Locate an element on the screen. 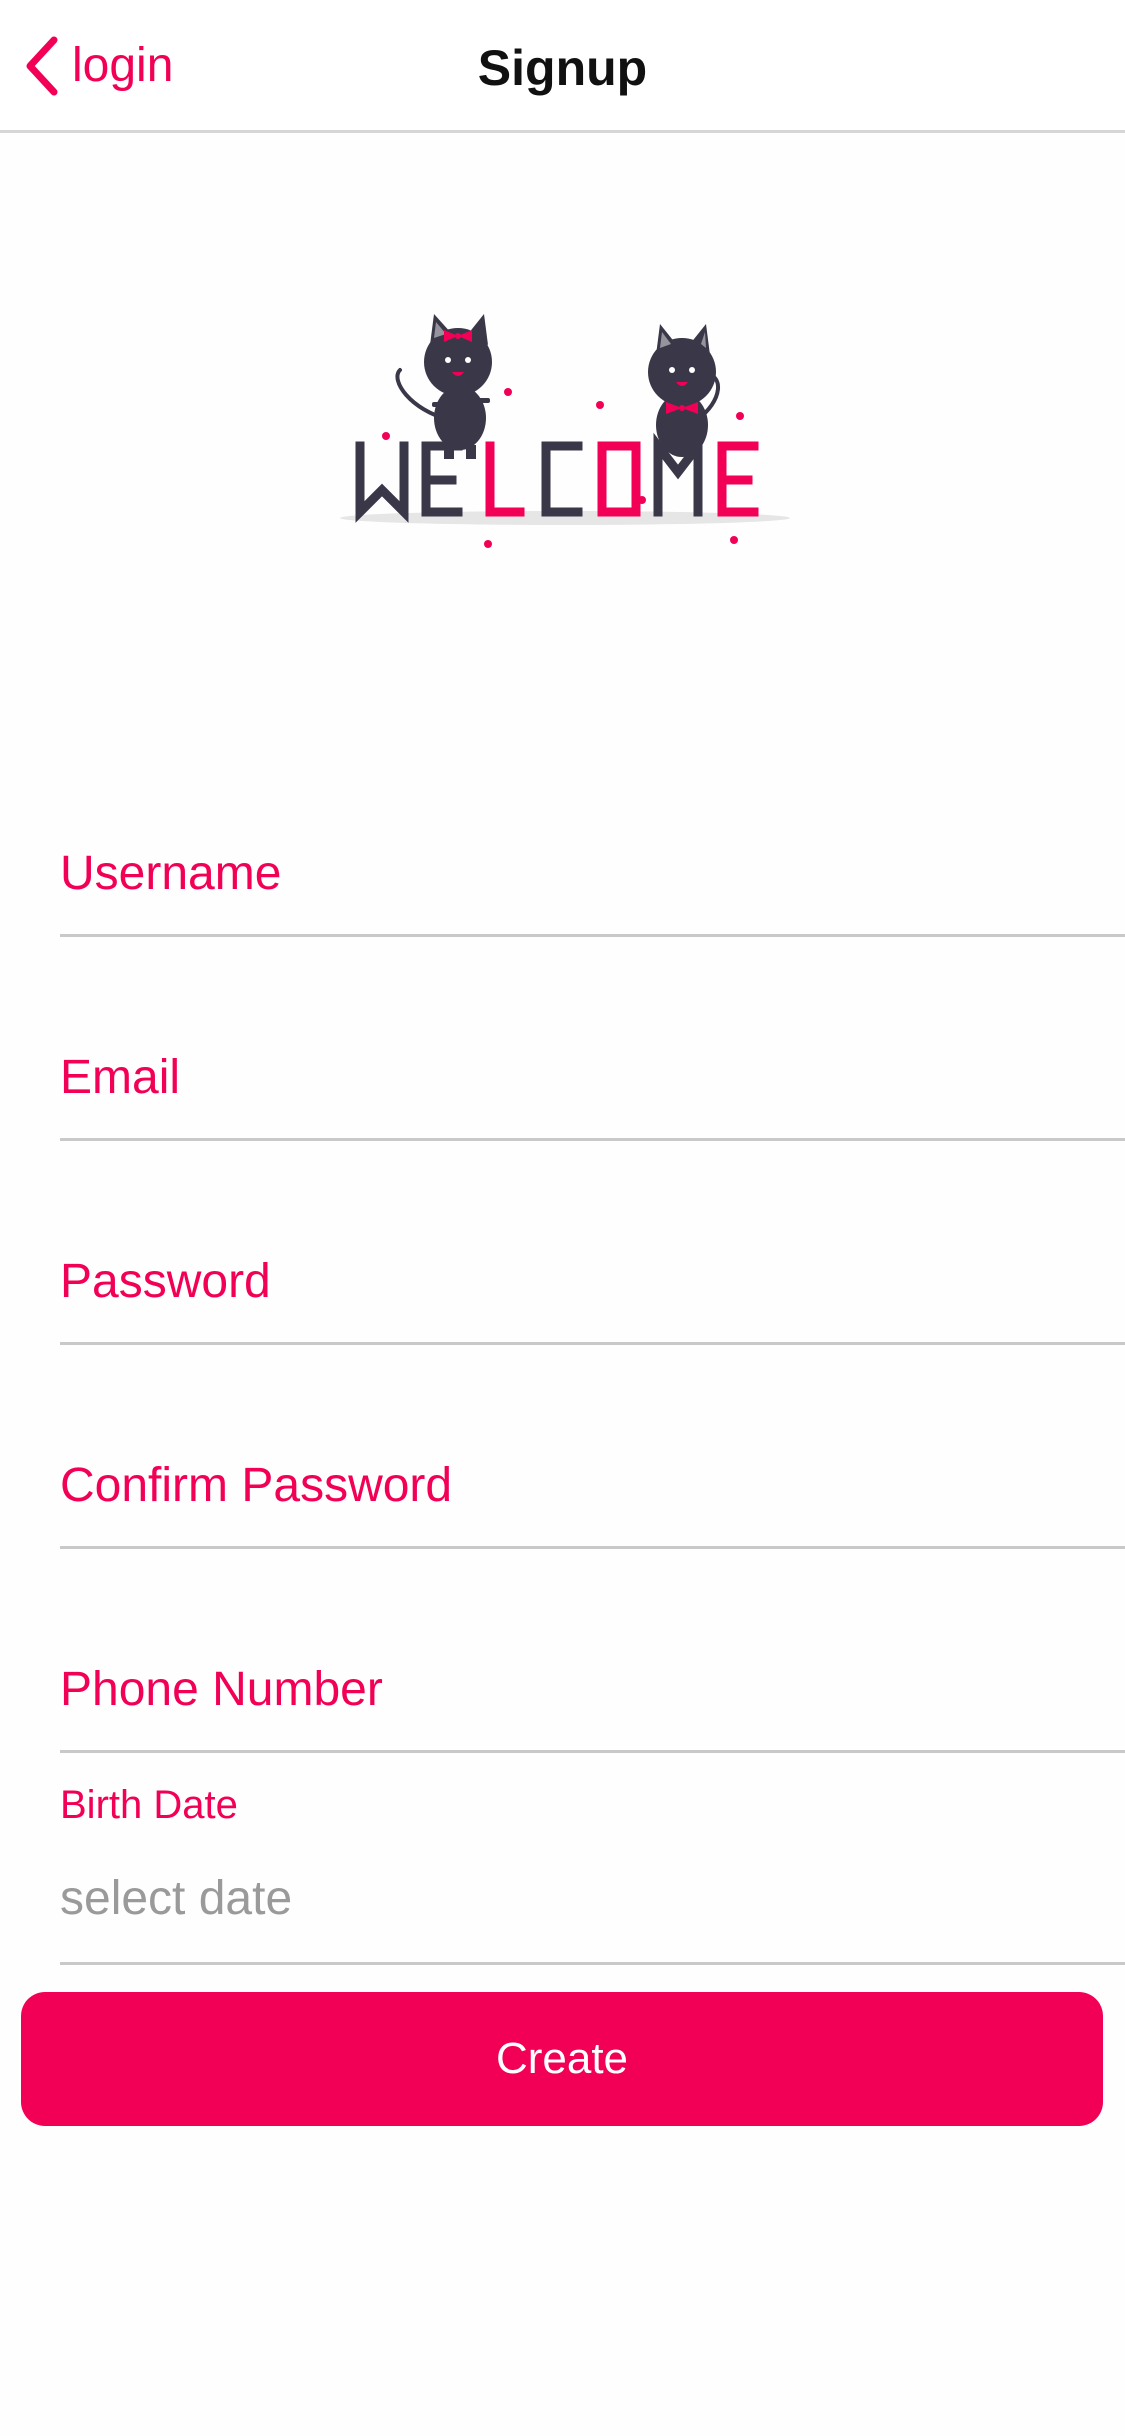 The width and height of the screenshot is (1125, 2436). email-input is located at coordinates (592, 1072).